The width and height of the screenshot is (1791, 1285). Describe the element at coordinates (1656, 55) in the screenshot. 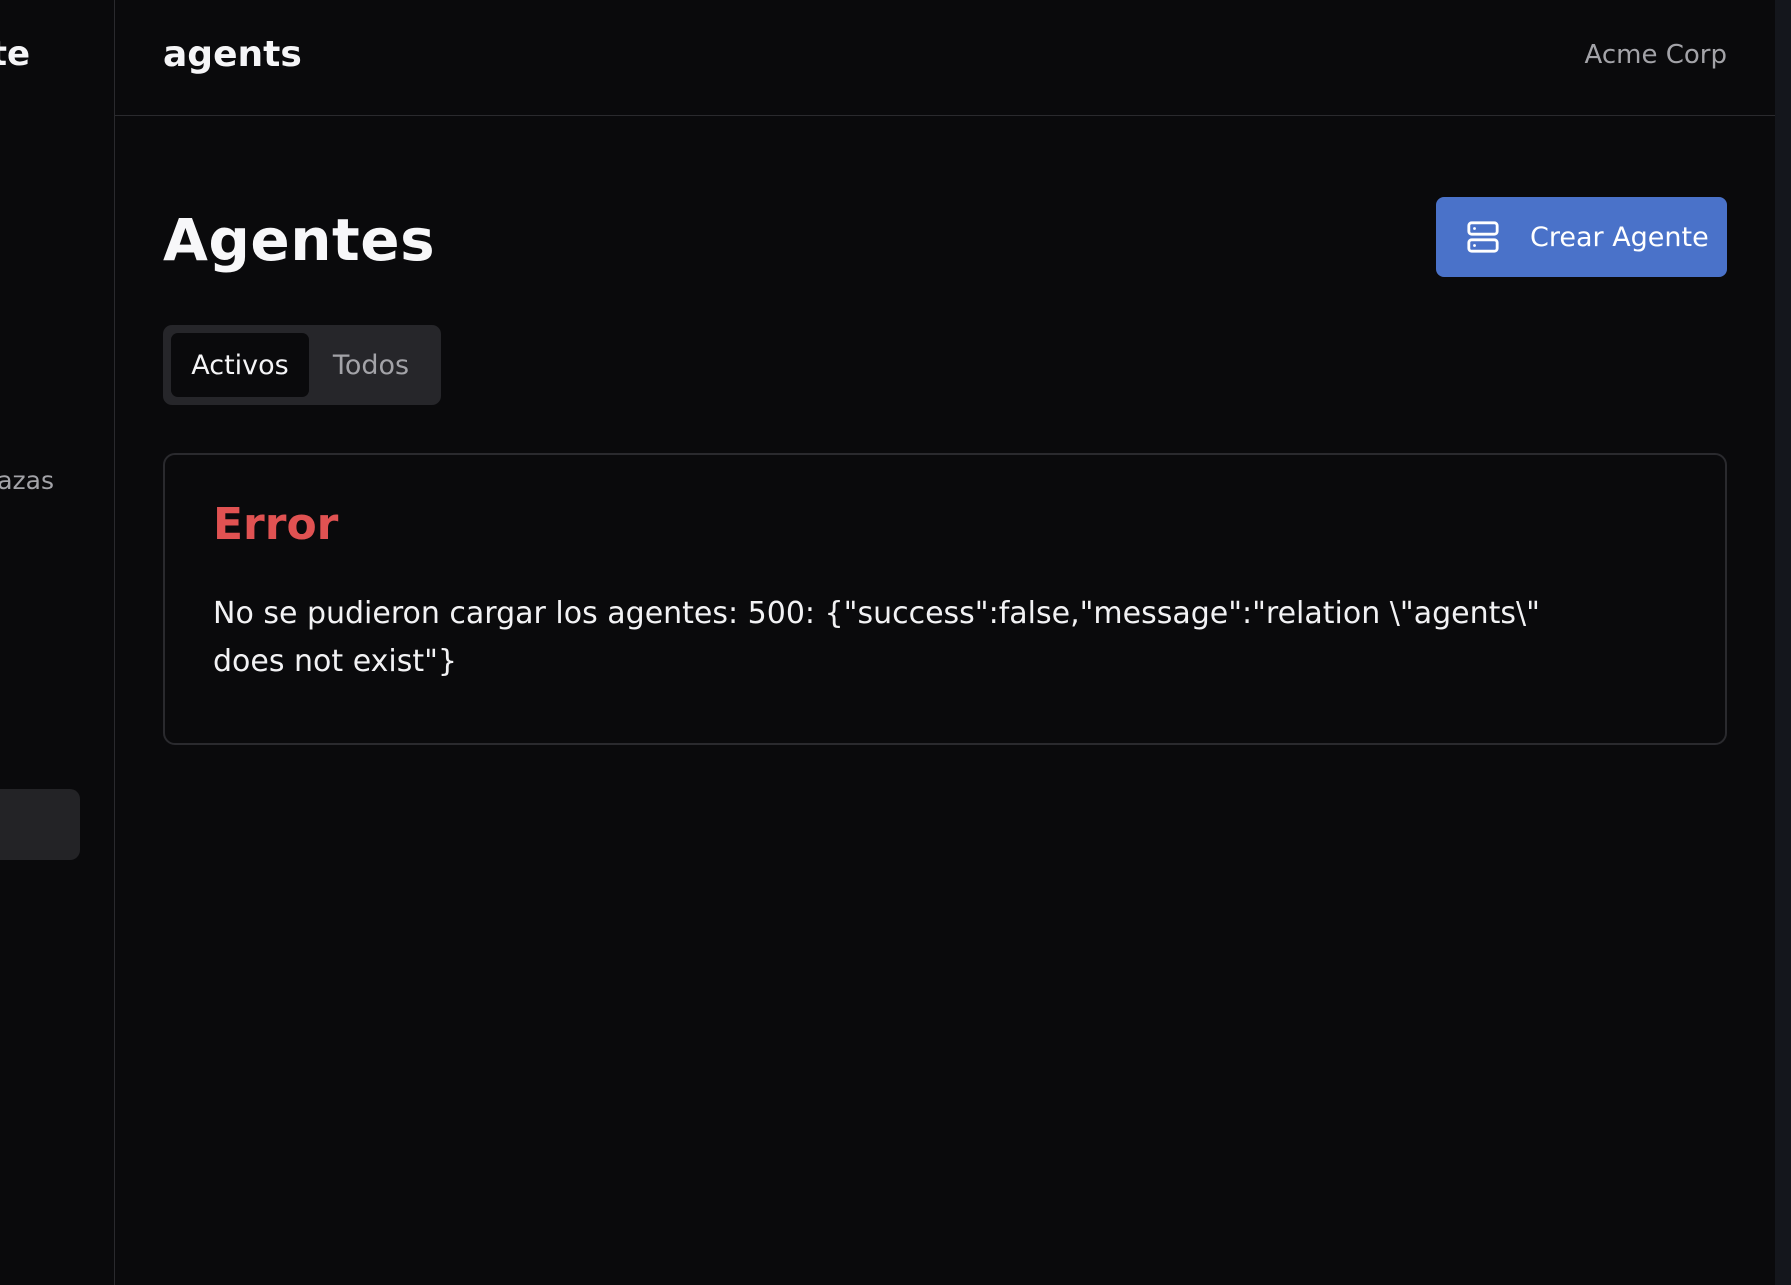

I see `organization-name: Acme Corp` at that location.